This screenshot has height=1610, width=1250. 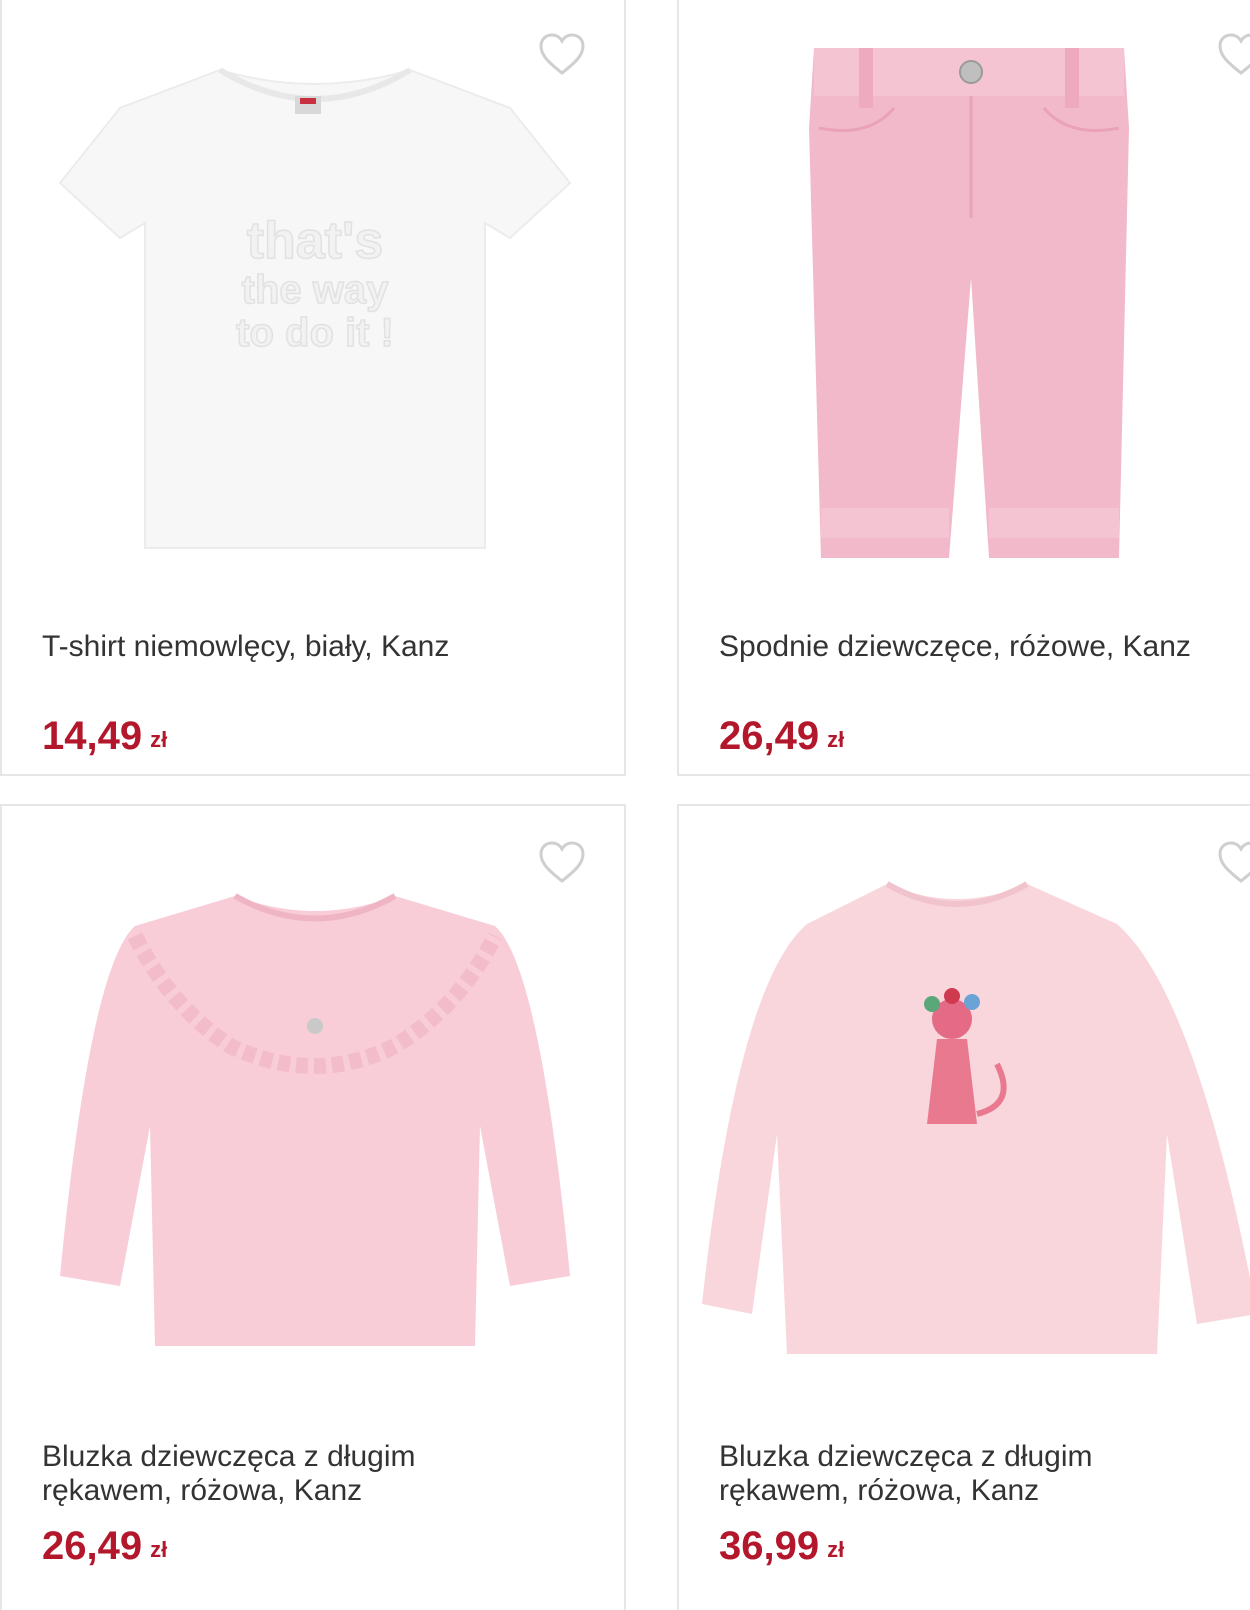 What do you see at coordinates (769, 1546) in the screenshot?
I see `price-value: 36,99` at bounding box center [769, 1546].